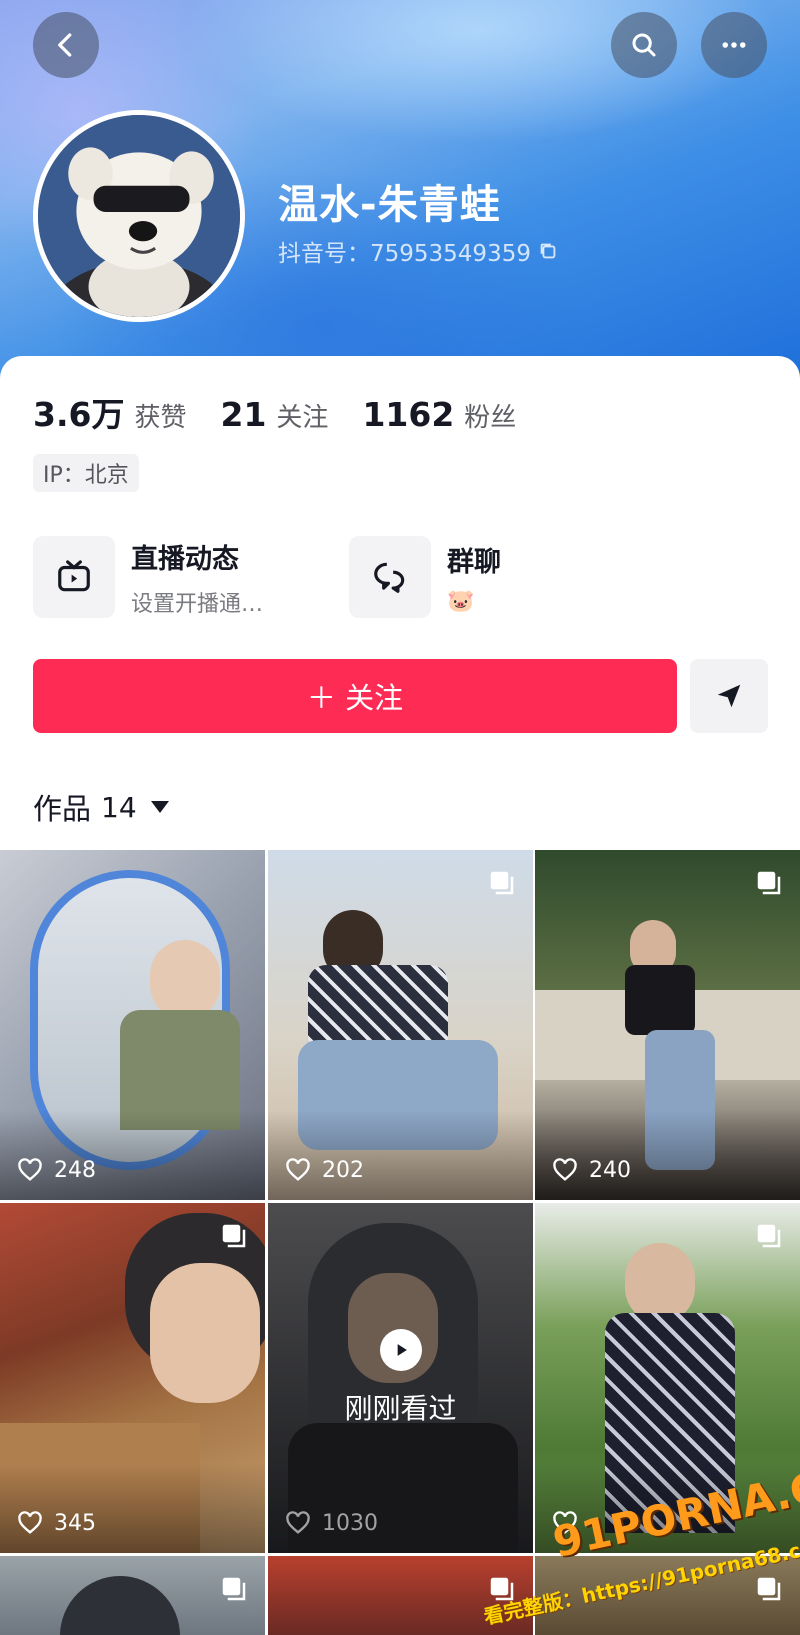  I want to click on likes-count: 240, so click(591, 1170).